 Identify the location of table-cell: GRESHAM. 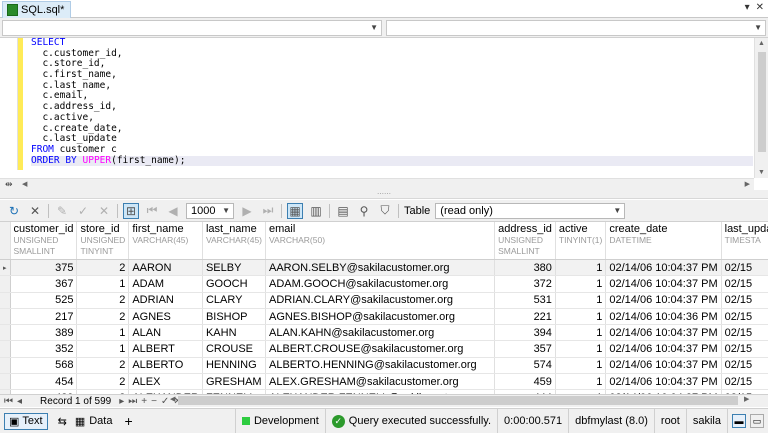
(234, 382).